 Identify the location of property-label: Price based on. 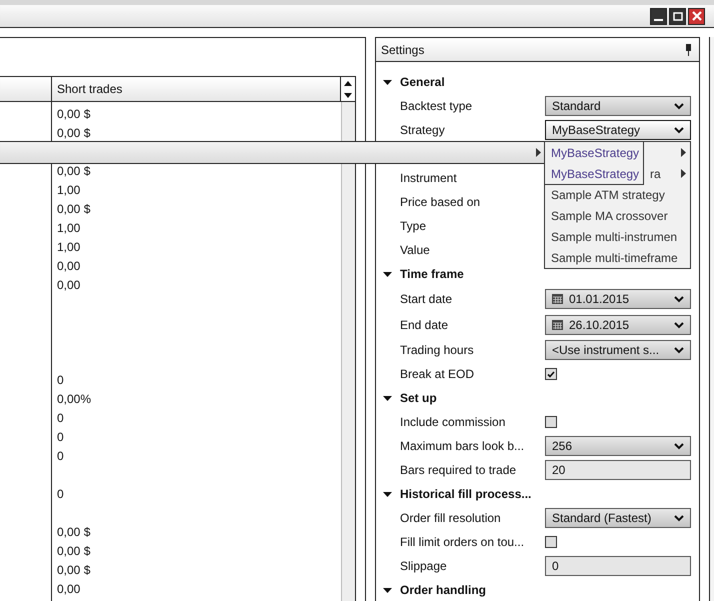
(441, 202).